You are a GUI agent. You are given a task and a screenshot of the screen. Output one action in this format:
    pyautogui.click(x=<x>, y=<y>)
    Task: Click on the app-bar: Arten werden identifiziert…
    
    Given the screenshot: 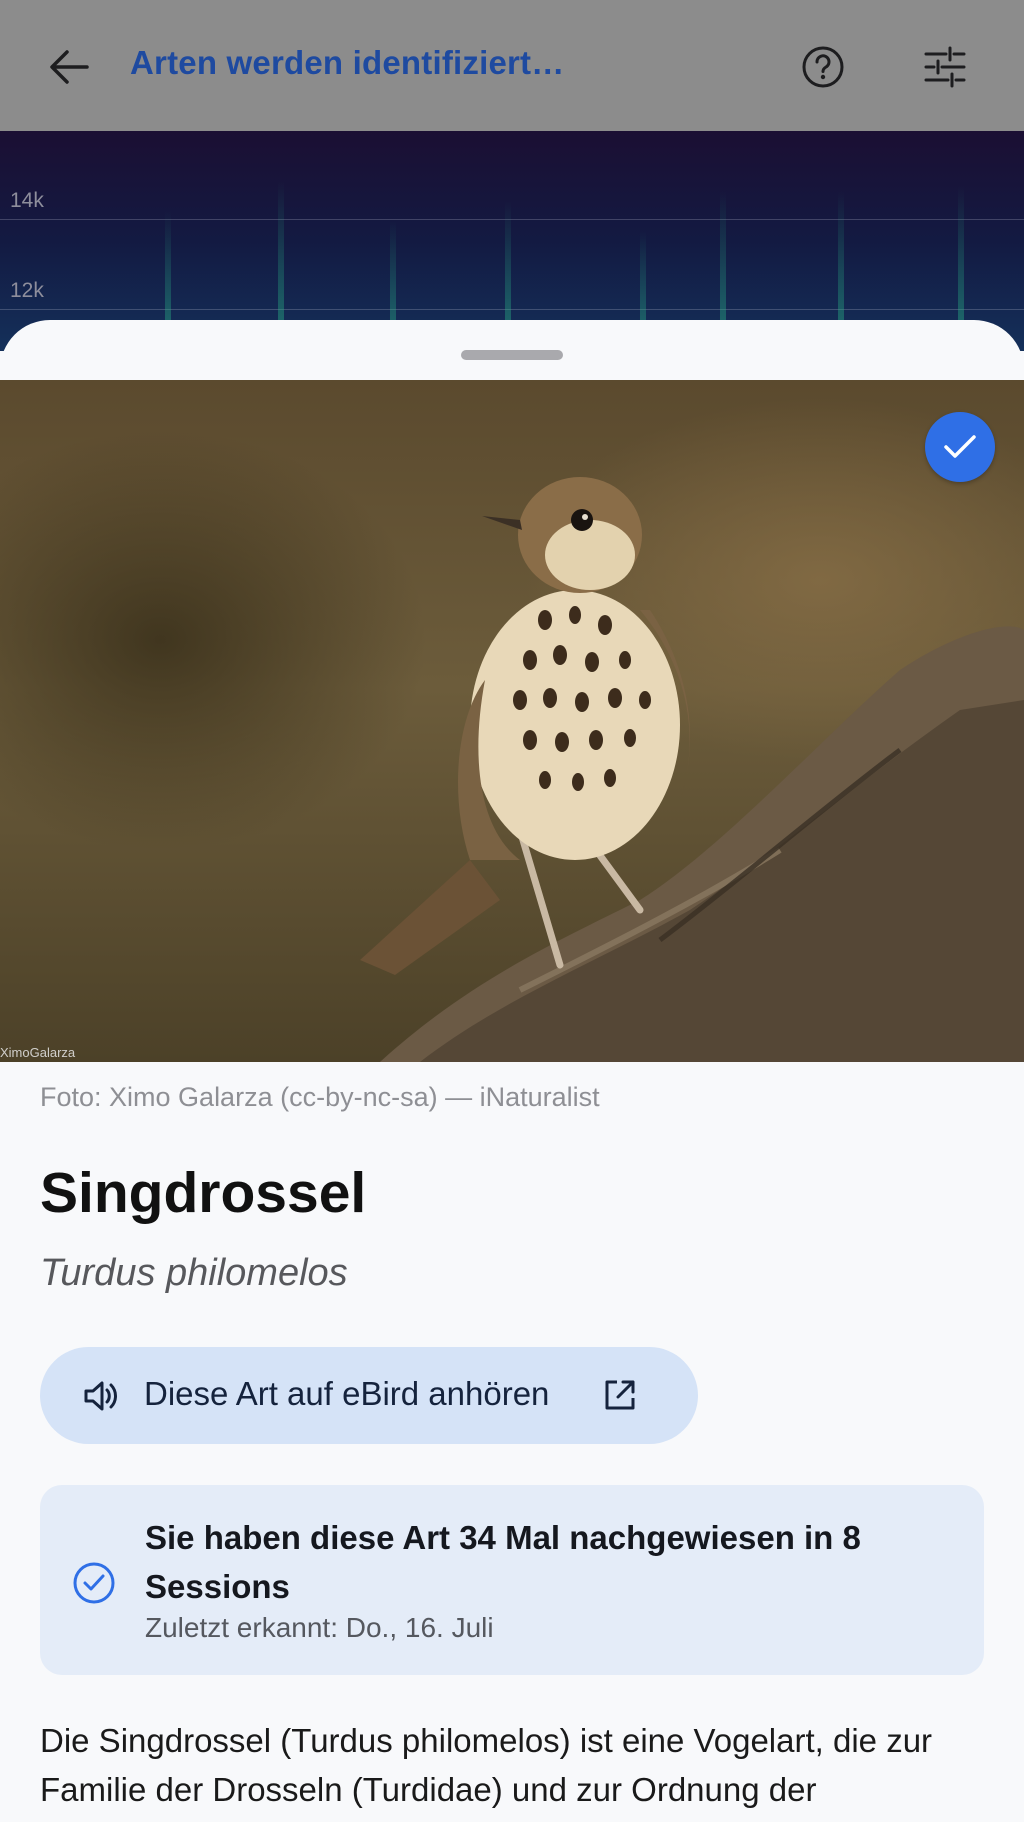 What is the action you would take?
    pyautogui.click(x=512, y=65)
    